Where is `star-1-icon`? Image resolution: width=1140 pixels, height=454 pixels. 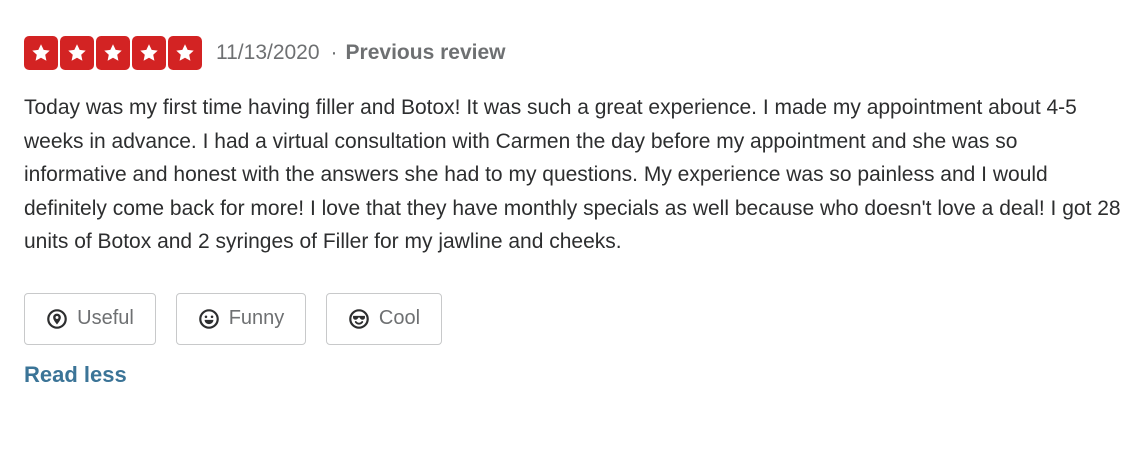 star-1-icon is located at coordinates (41, 53).